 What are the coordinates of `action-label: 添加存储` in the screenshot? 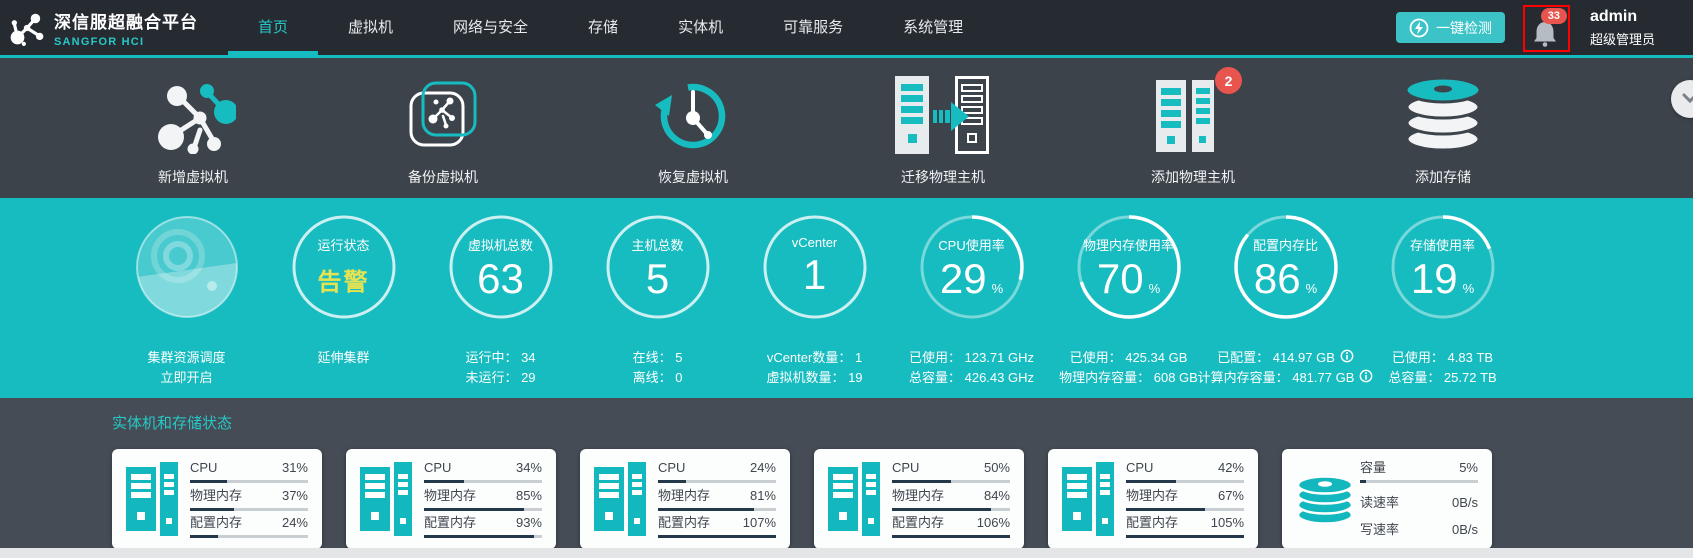 It's located at (1443, 177).